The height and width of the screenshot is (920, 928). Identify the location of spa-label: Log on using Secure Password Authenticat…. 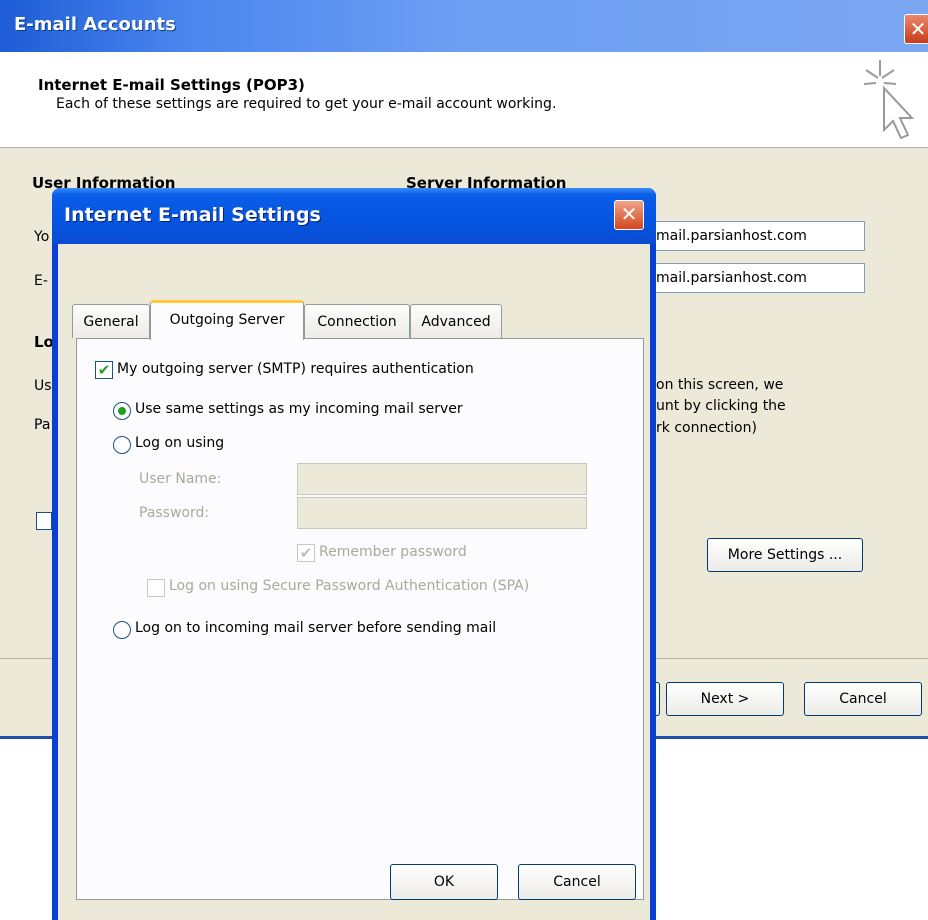
(349, 586).